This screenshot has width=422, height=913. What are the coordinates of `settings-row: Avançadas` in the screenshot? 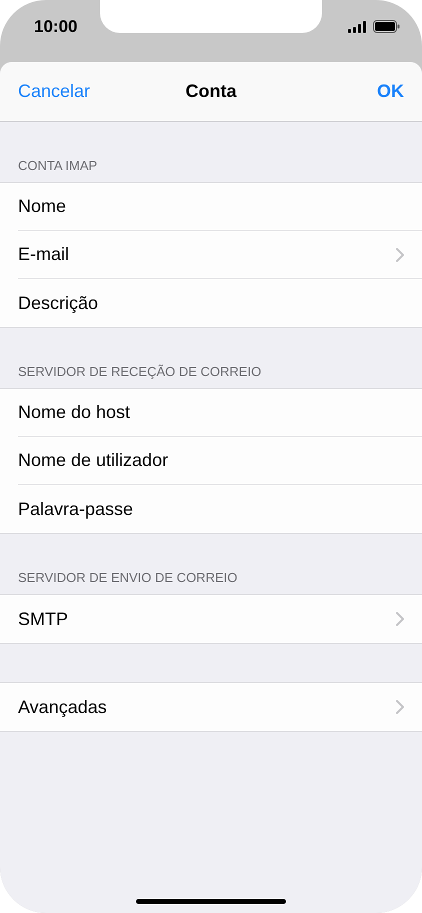 It's located at (220, 707).